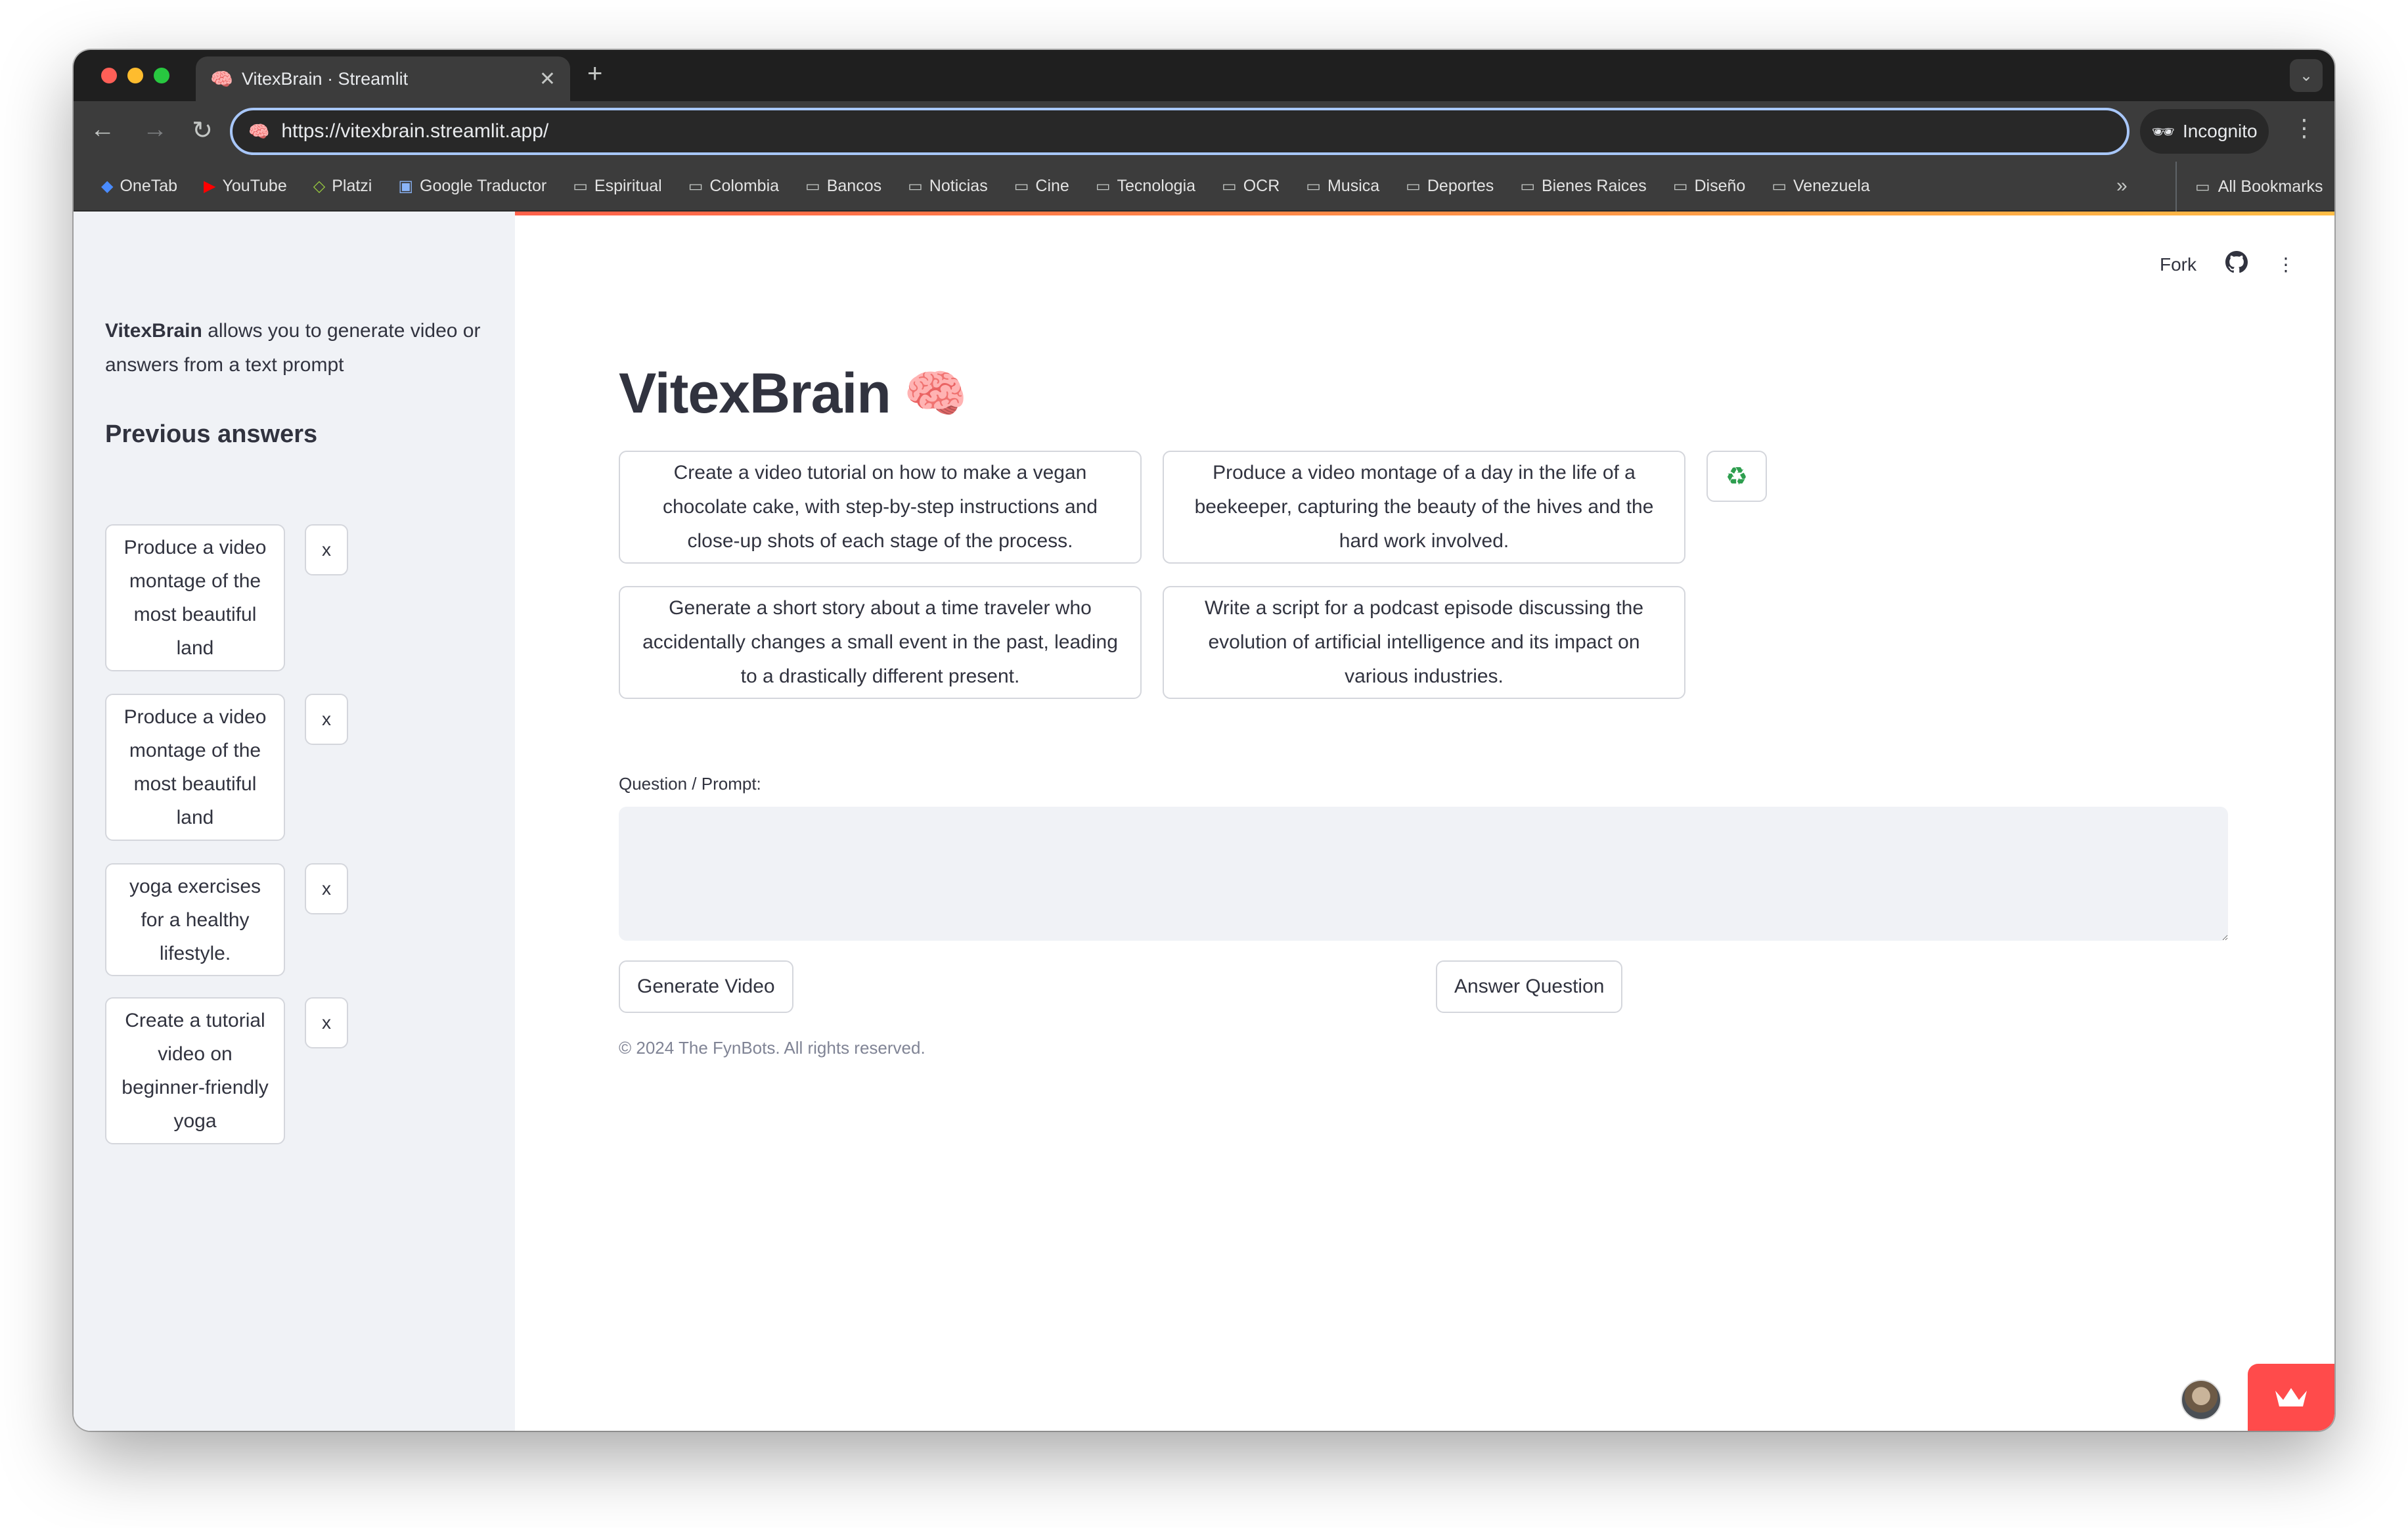 The image size is (2408, 1528). Describe the element at coordinates (154, 331) in the screenshot. I see `app-name-bold: VitexBrain` at that location.